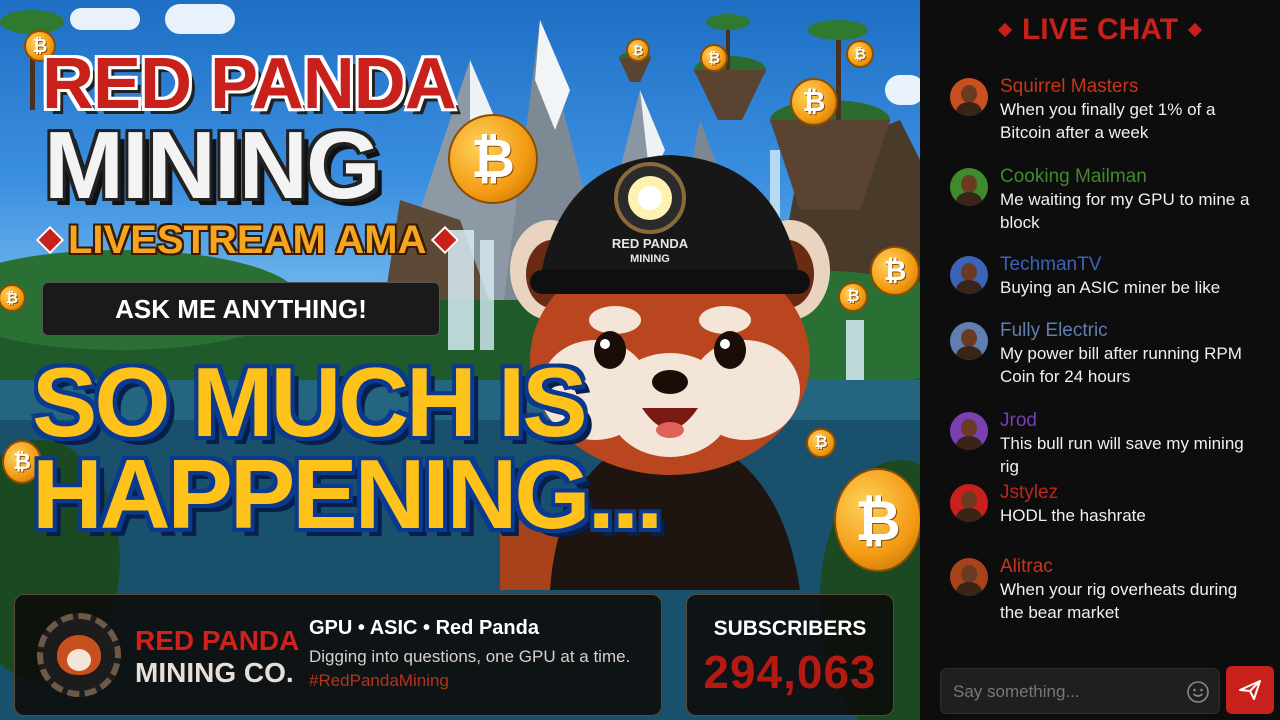  I want to click on helmet-label: RED PANDA, so click(650, 243).